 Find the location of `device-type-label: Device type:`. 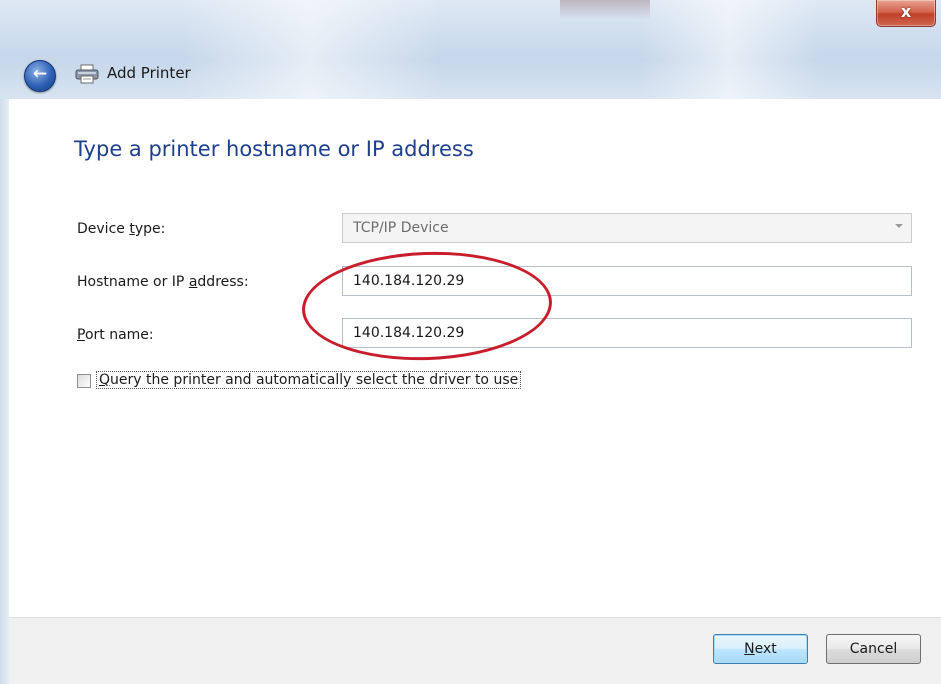

device-type-label: Device type: is located at coordinates (121, 229).